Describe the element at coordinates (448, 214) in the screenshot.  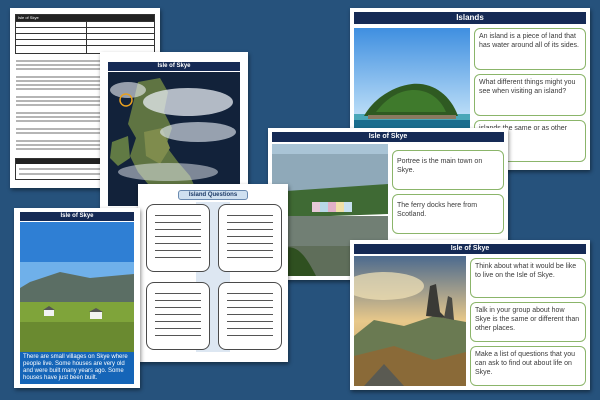
I see `portree-cell-2: The ferry docks here from Scotland.` at that location.